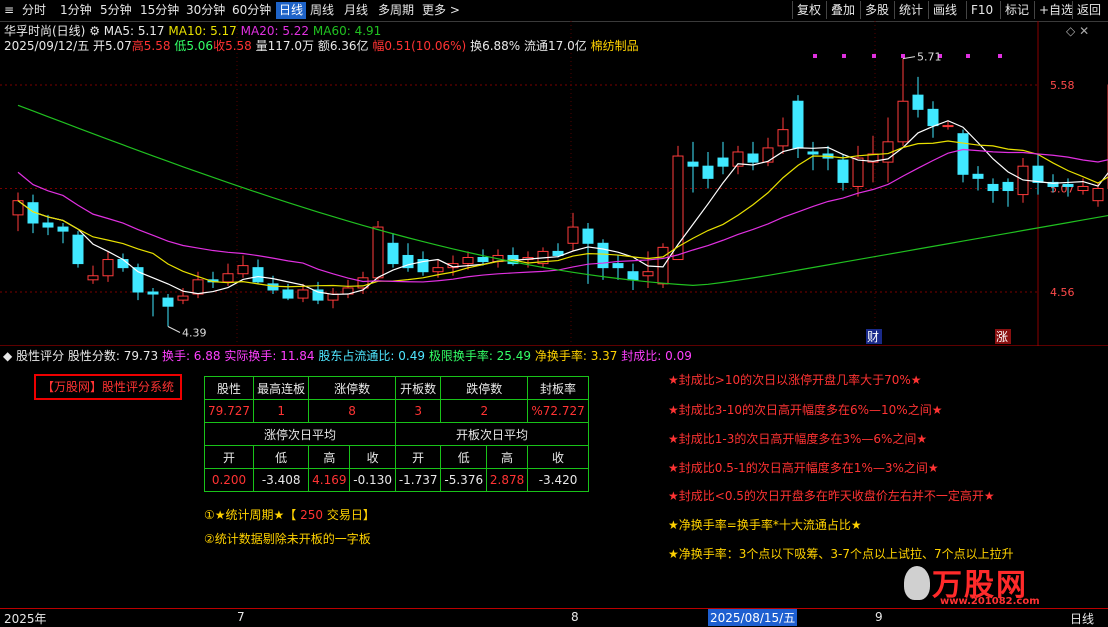 The height and width of the screenshot is (627, 1108). Describe the element at coordinates (1016, 10) in the screenshot. I see `mark-button: 标记` at that location.